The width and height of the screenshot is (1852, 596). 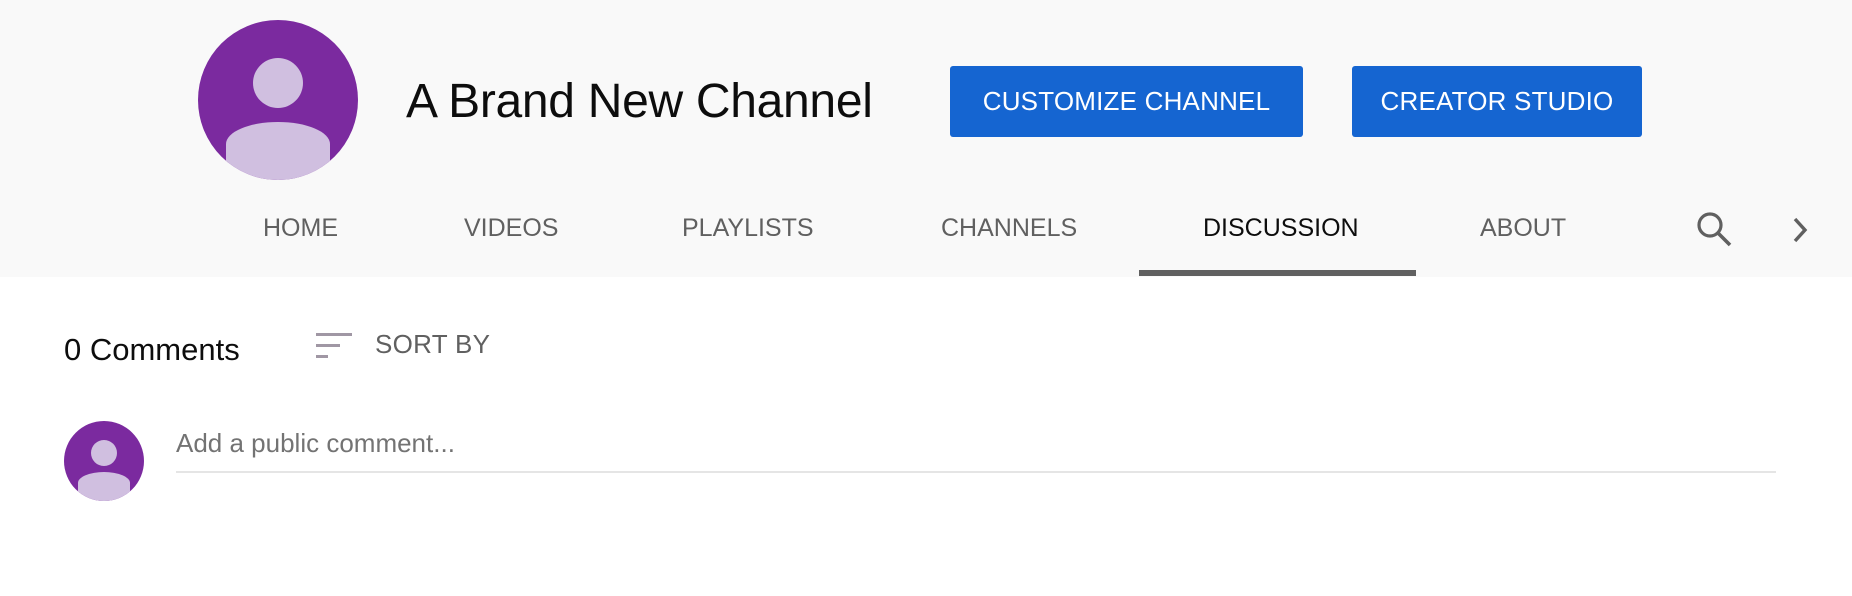 I want to click on customize-channel-button: CUSTOMIZE CHANNEL, so click(x=1126, y=101).